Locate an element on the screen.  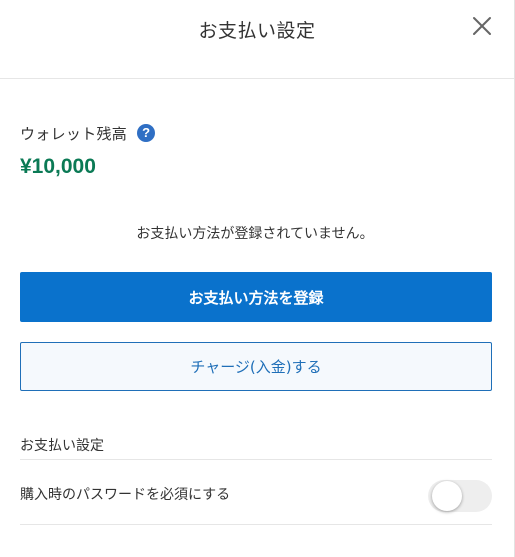
payment-settings-section-title: お支払い設定 is located at coordinates (62, 446).